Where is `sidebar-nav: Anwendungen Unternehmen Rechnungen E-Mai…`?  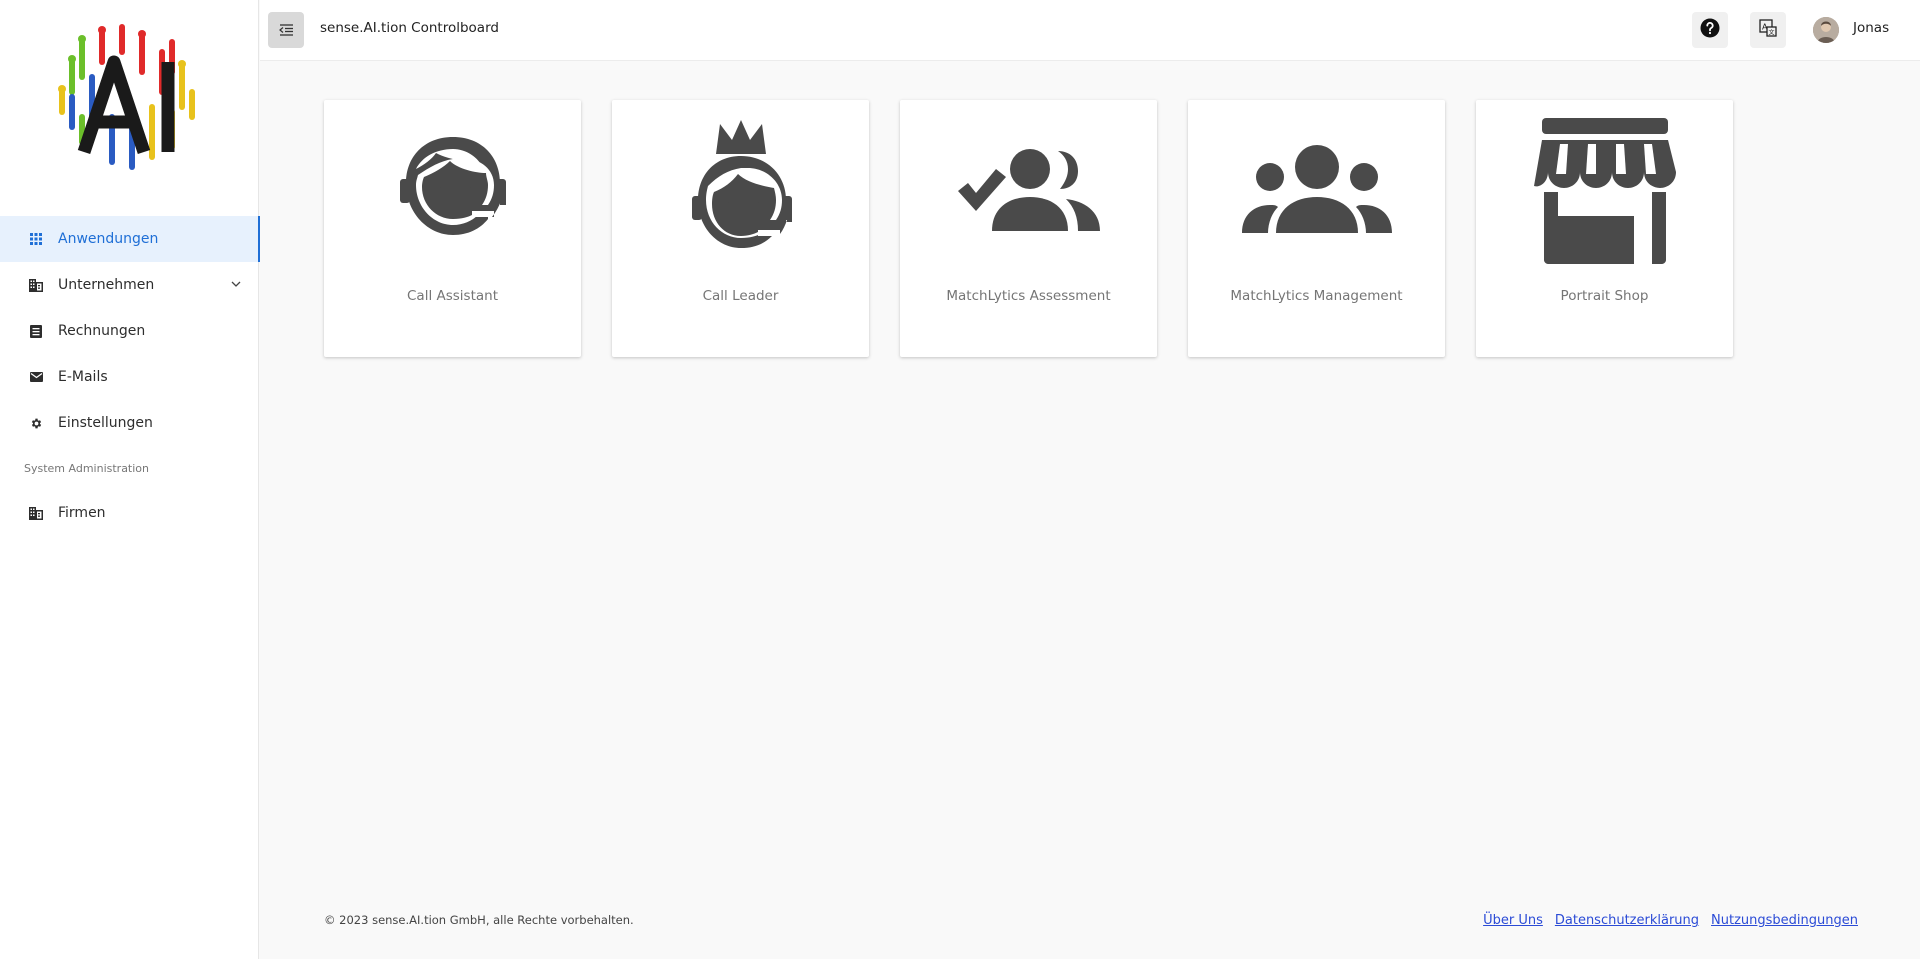
sidebar-nav: Anwendungen Unternehmen Rechnungen E-Mai… is located at coordinates (130, 376).